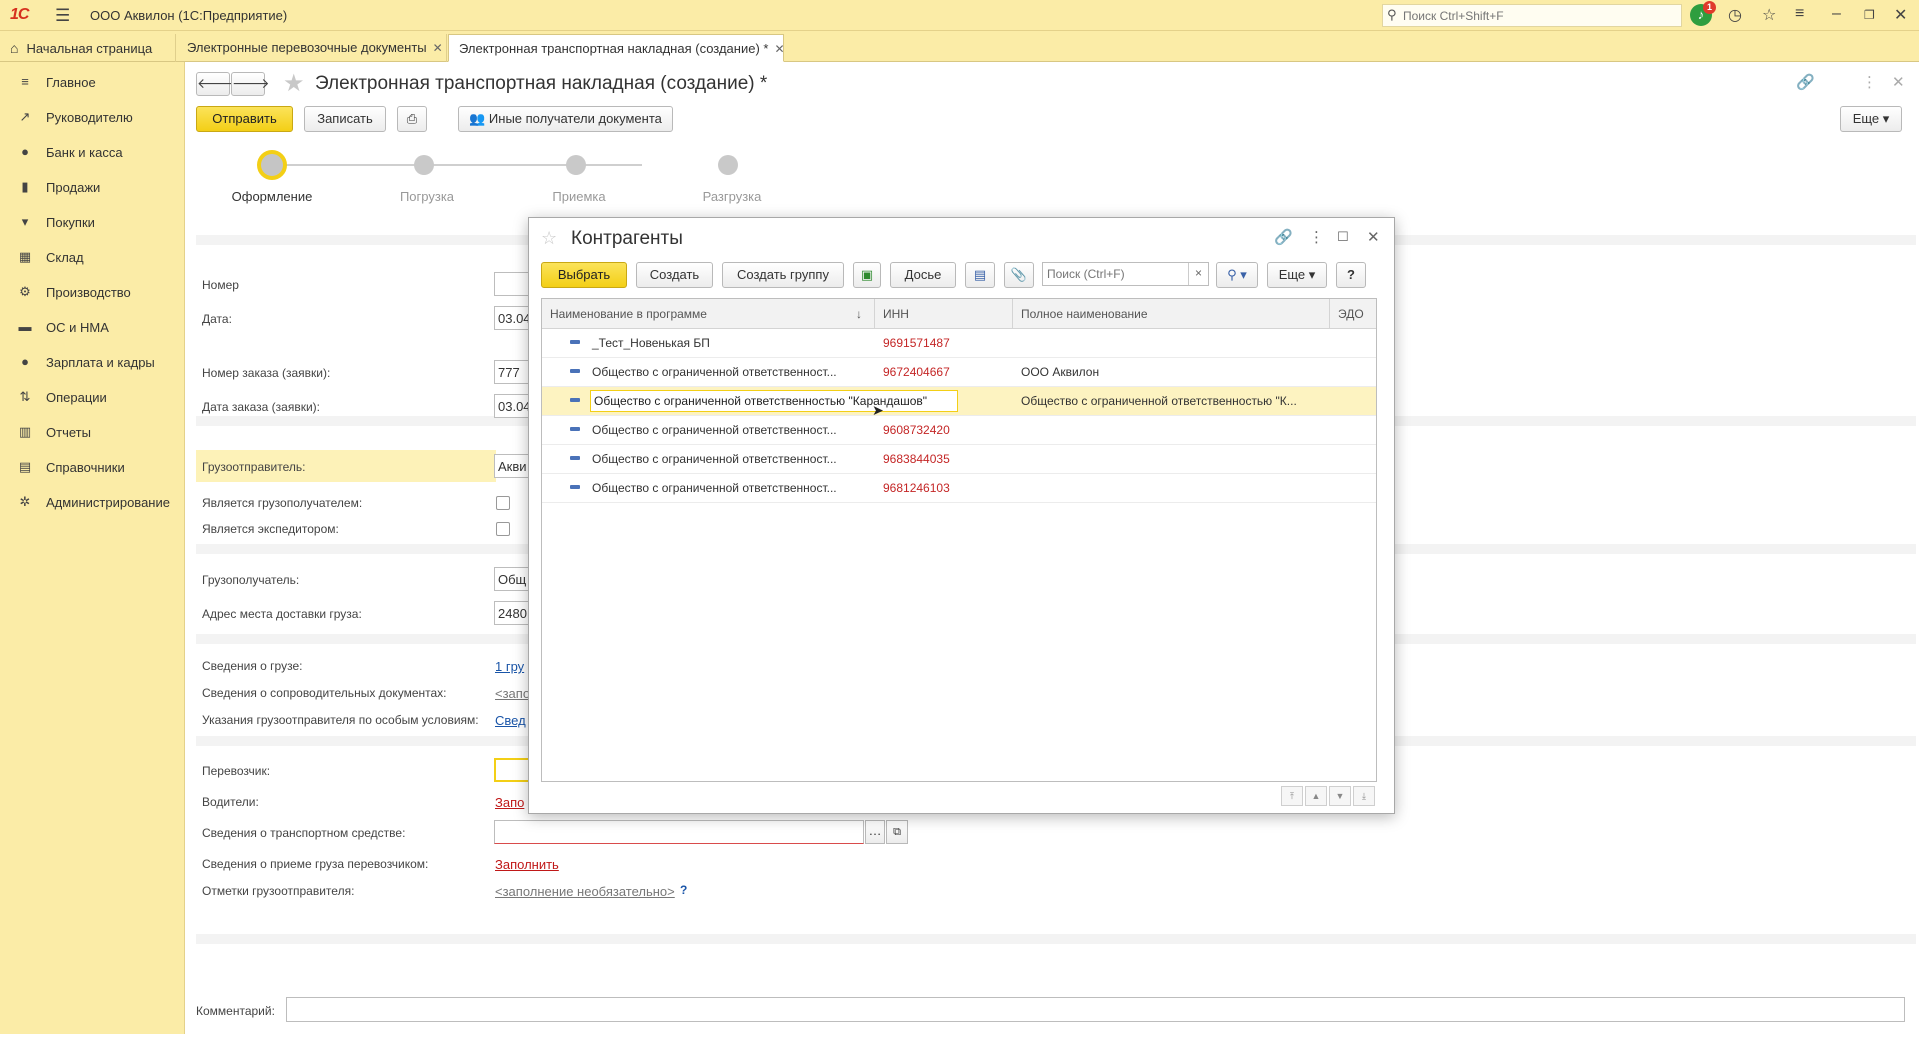 This screenshot has width=1919, height=1063. Describe the element at coordinates (1198, 274) in the screenshot. I see `clear-search-icon: ×` at that location.